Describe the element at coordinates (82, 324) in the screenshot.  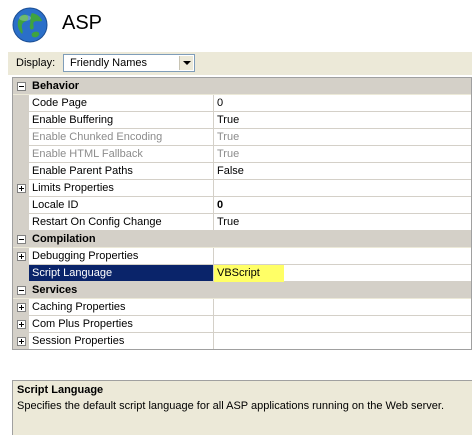
I see `property-name: Com Plus Properties` at that location.